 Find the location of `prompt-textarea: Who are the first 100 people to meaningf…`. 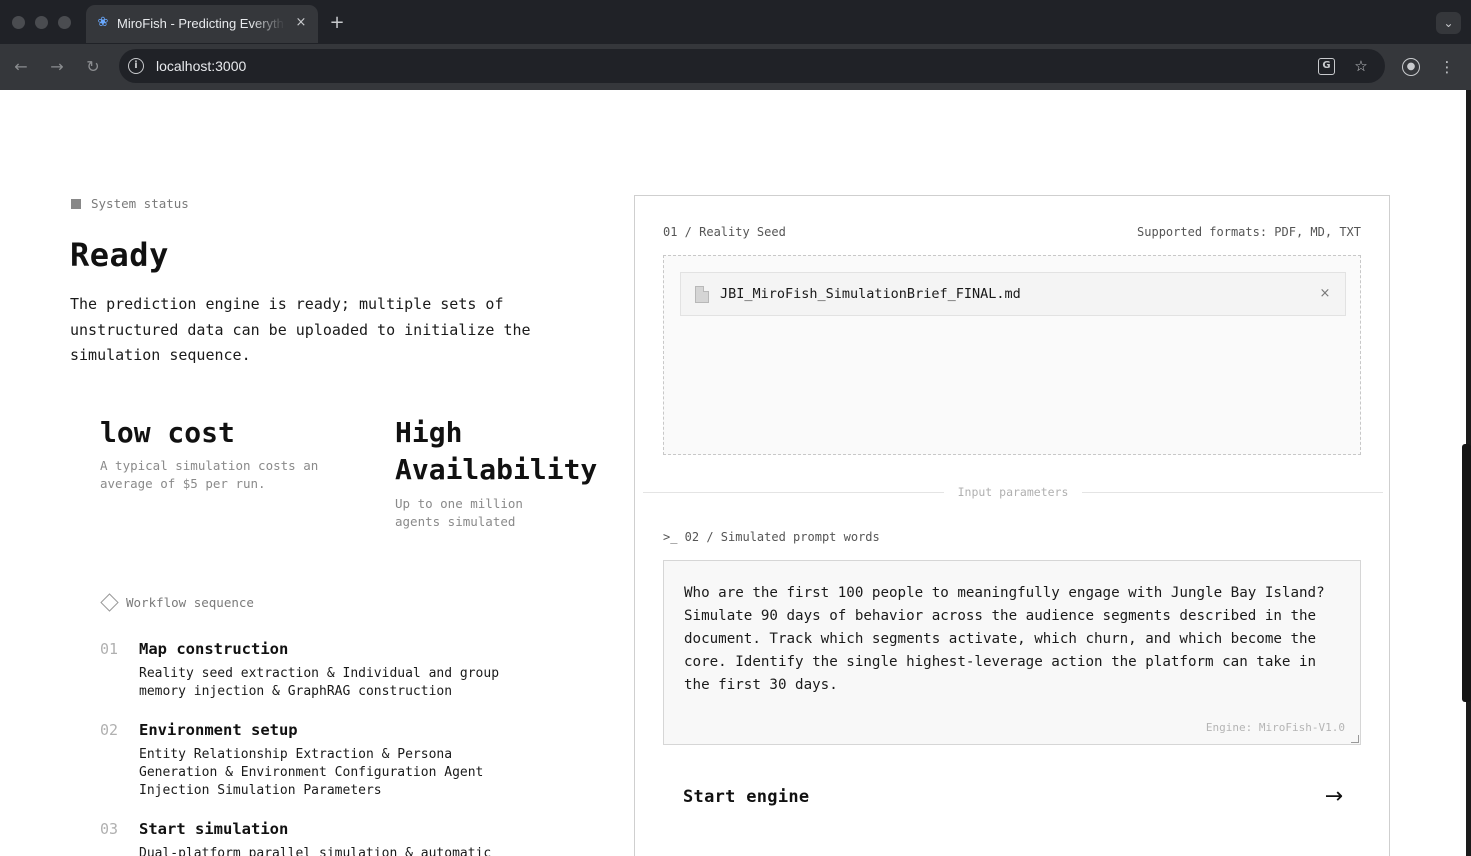

prompt-textarea: Who are the first 100 people to meaningf… is located at coordinates (1012, 652).